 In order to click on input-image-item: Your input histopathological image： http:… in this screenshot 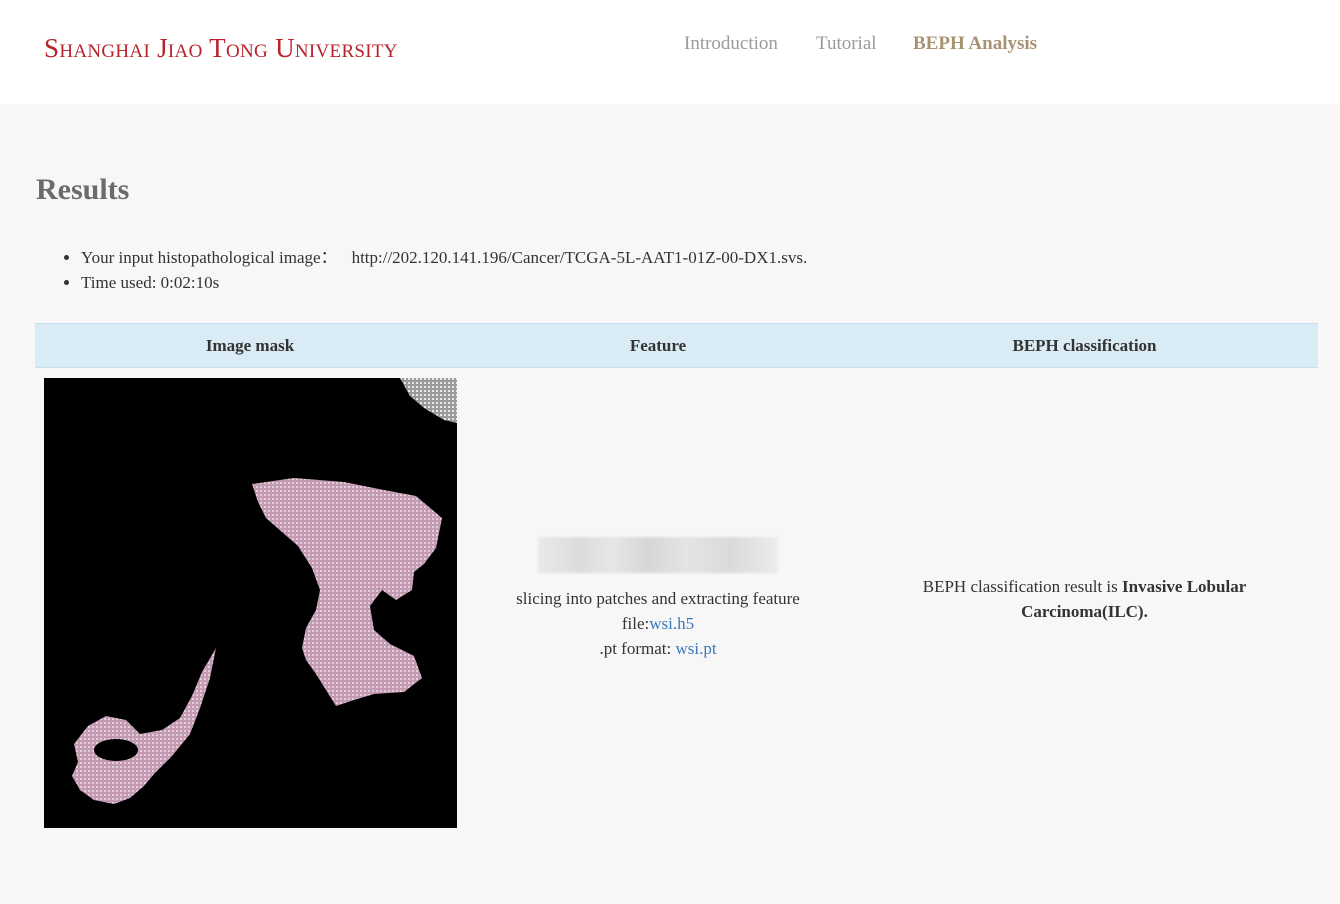, I will do `click(444, 257)`.